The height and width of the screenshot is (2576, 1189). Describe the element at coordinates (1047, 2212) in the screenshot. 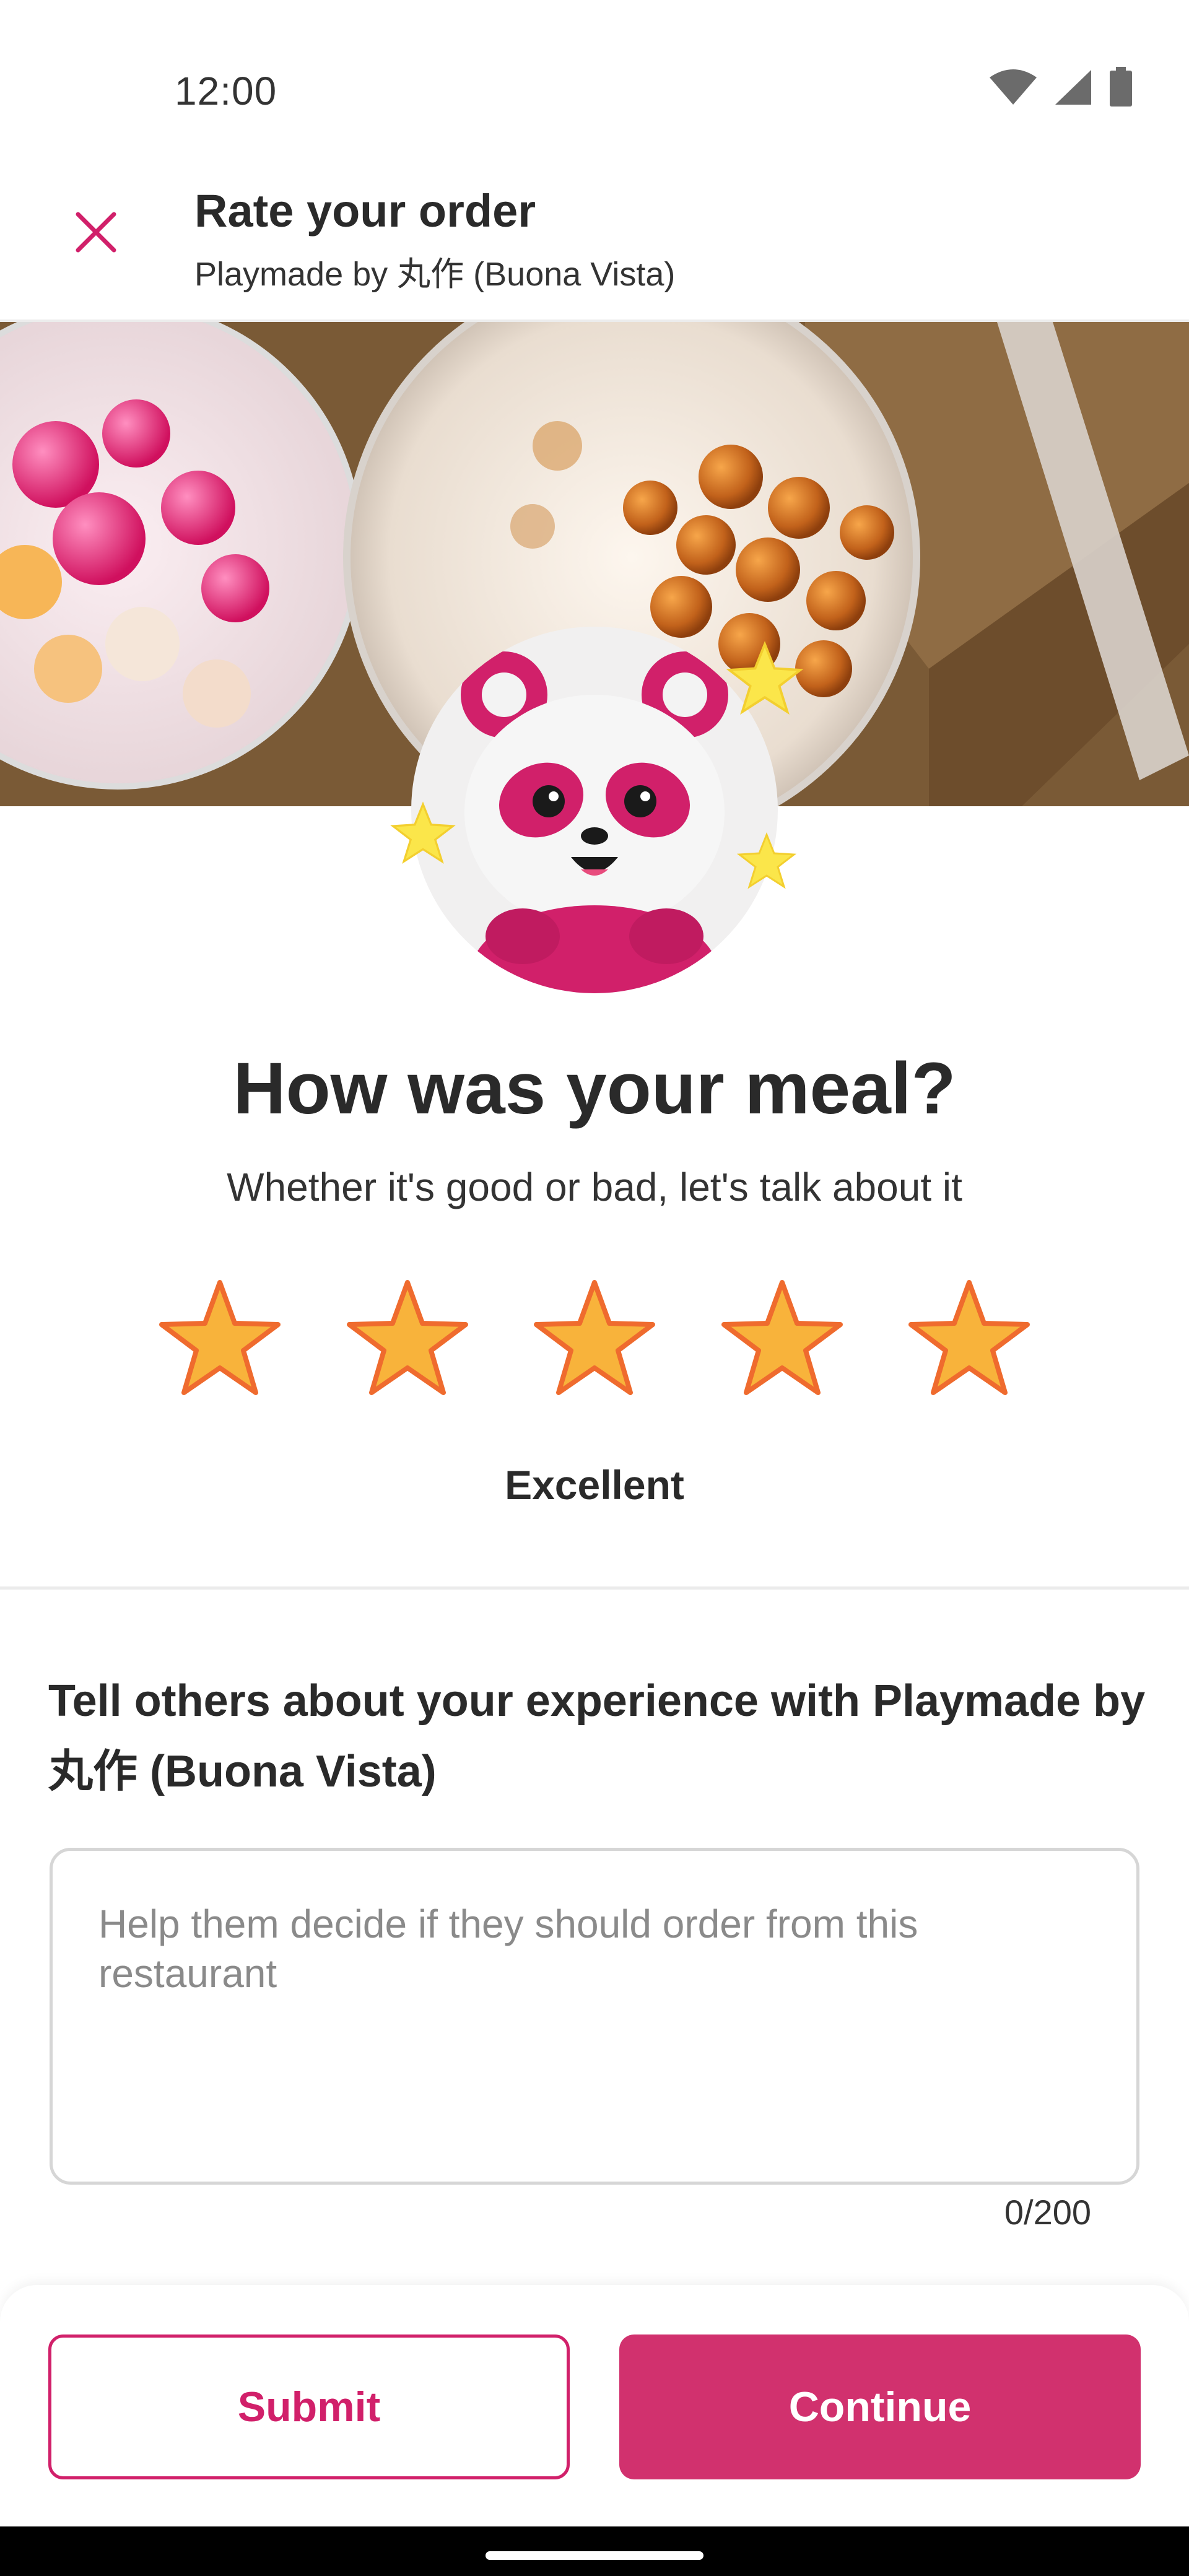

I see `character-counter: 0/200` at that location.